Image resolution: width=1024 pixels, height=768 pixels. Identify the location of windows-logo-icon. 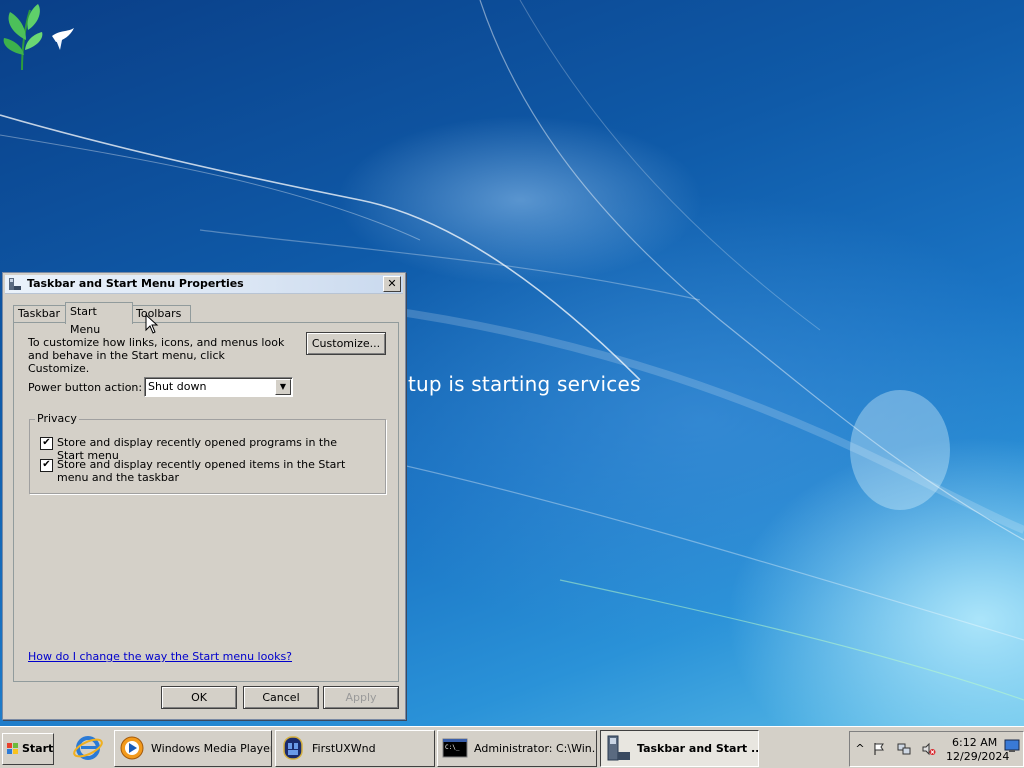
(12, 748).